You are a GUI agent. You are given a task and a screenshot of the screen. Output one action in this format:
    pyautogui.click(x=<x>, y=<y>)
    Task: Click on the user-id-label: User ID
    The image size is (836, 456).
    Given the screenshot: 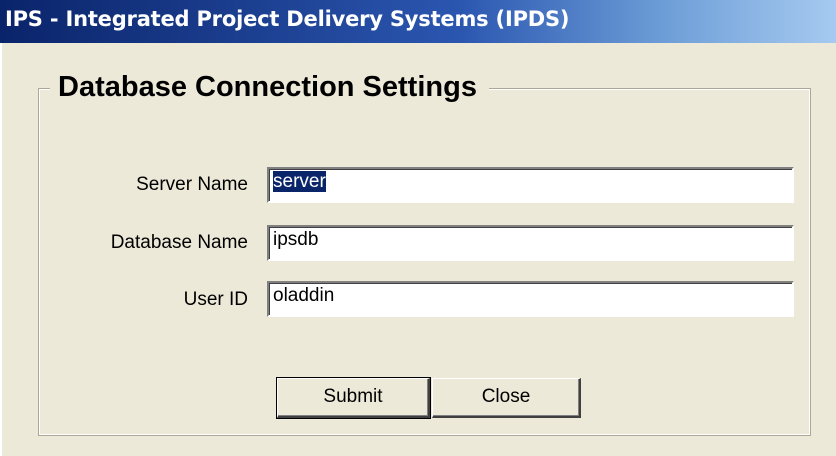 What is the action you would take?
    pyautogui.click(x=215, y=299)
    